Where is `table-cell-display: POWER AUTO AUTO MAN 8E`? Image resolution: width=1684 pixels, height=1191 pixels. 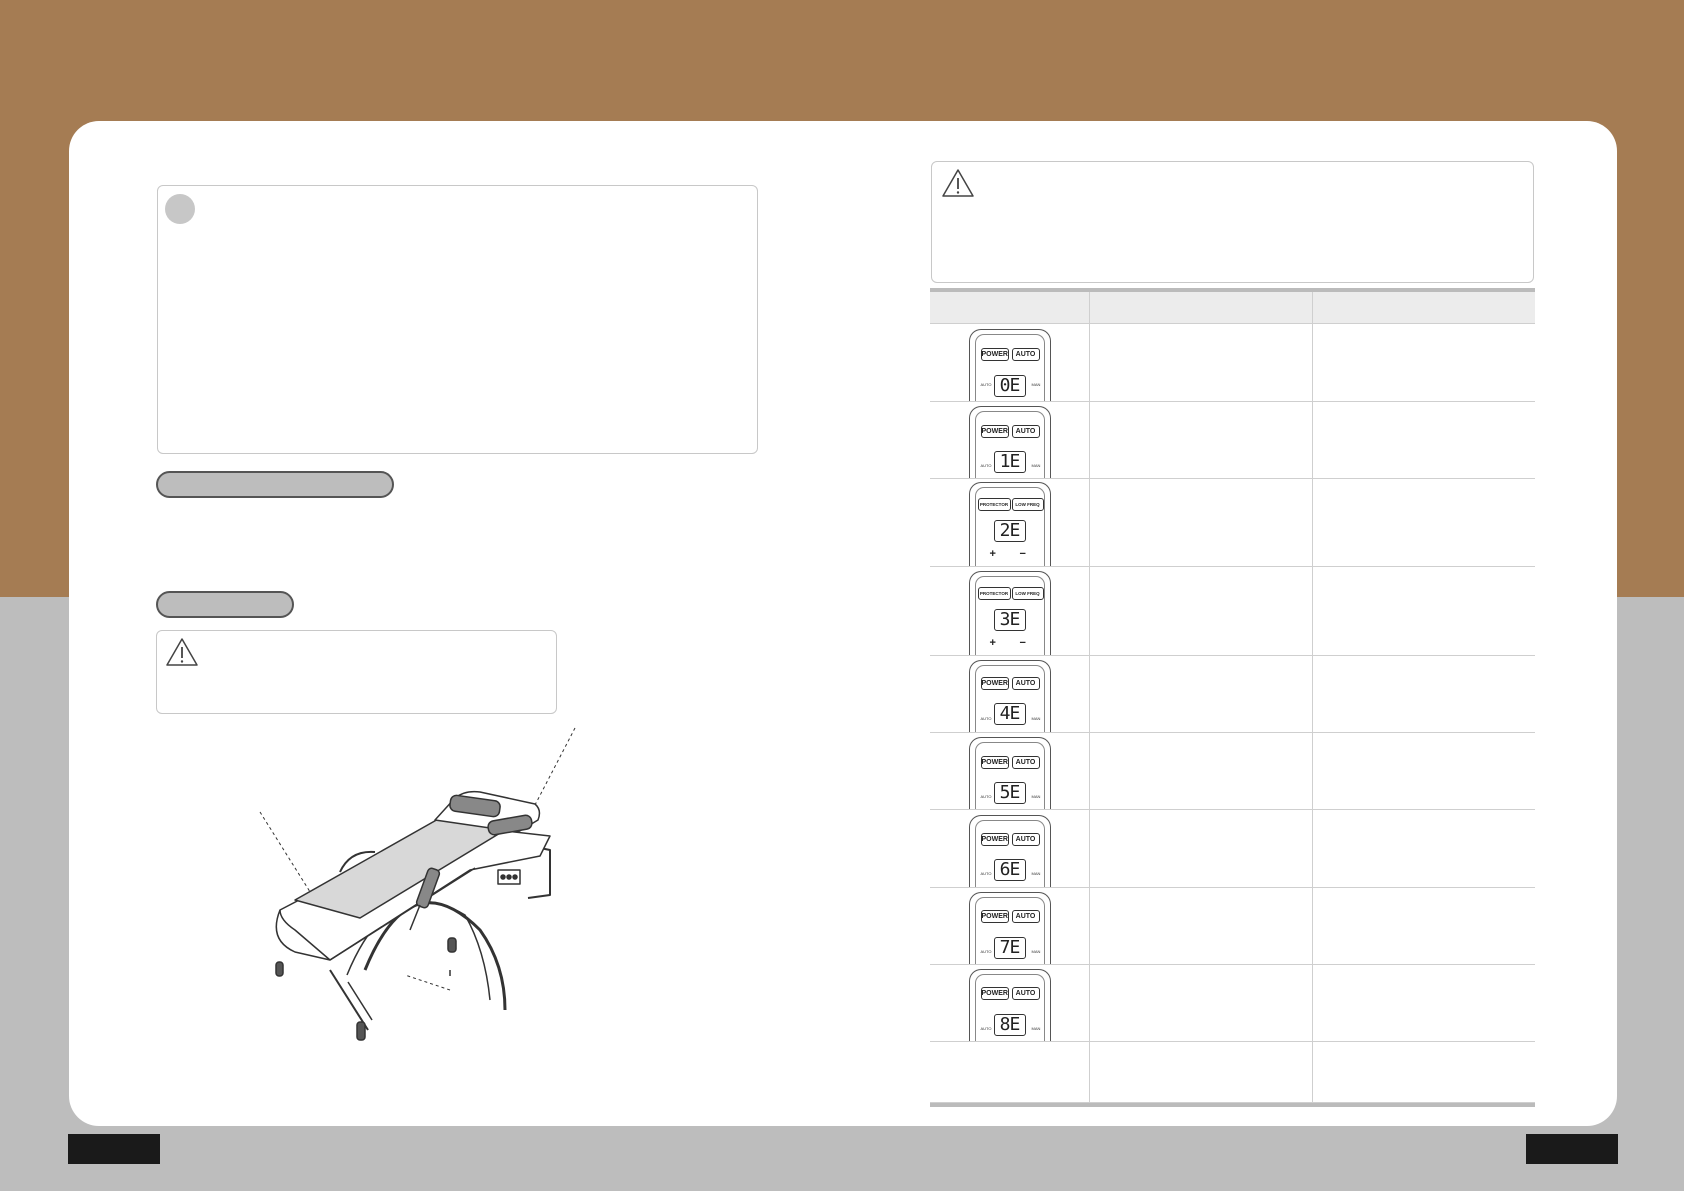 table-cell-display: POWER AUTO AUTO MAN 8E is located at coordinates (1010, 1003).